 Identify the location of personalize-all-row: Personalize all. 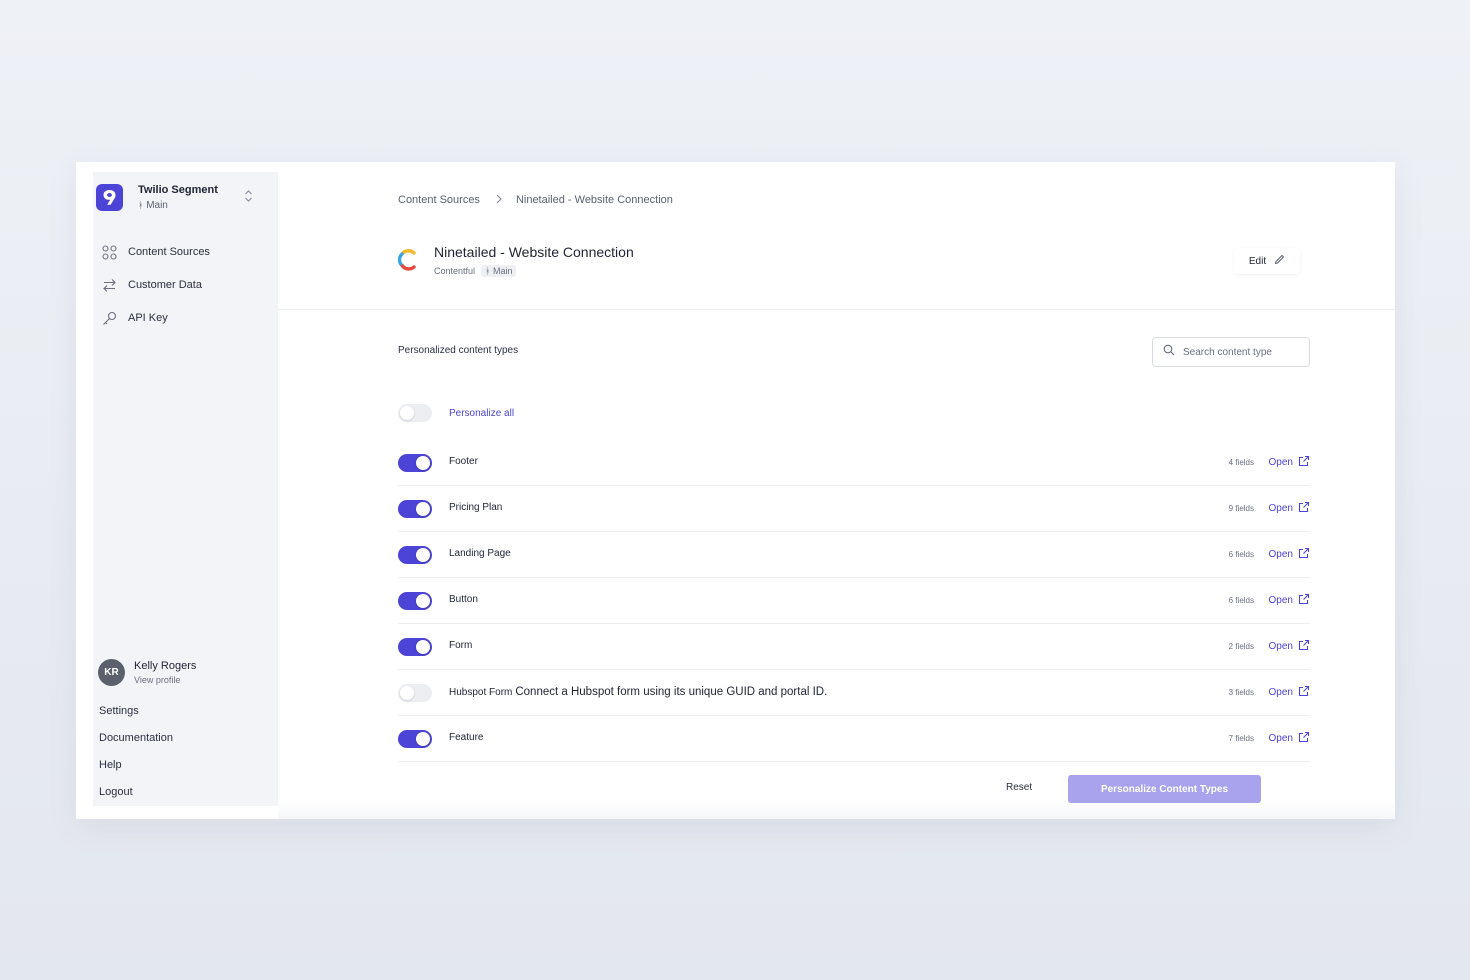
(456, 413).